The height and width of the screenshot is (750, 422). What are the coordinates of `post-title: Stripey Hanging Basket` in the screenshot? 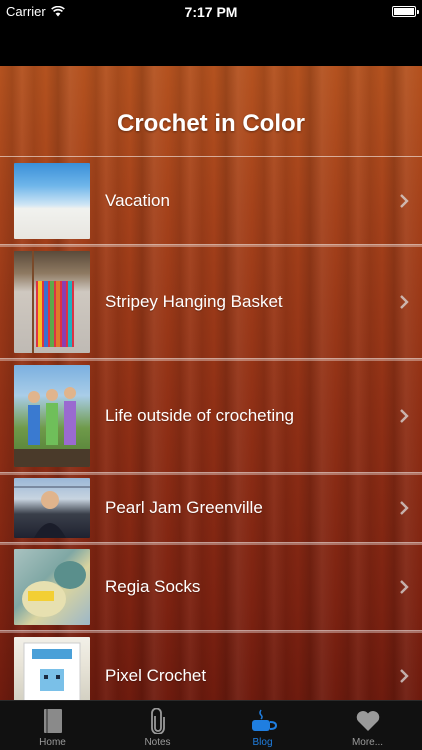 It's located at (194, 301).